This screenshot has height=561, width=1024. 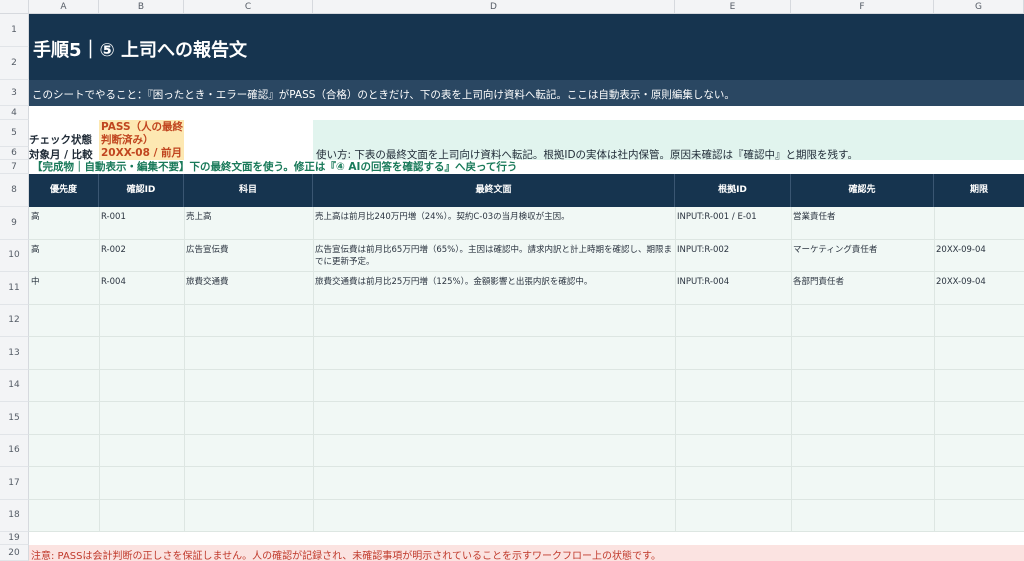 I want to click on check-status-value: PASS（人の最終 判断済み）, so click(x=141, y=133).